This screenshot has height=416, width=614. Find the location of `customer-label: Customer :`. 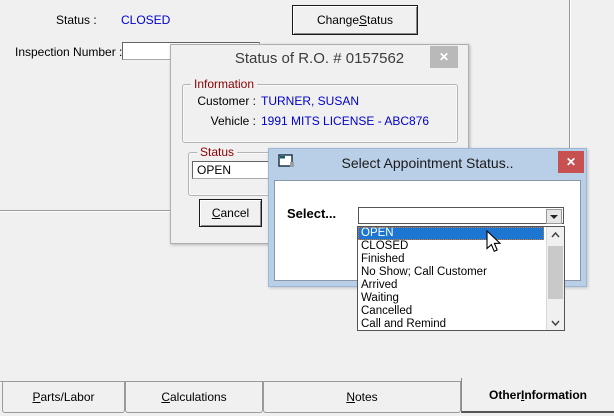

customer-label: Customer : is located at coordinates (226, 101).